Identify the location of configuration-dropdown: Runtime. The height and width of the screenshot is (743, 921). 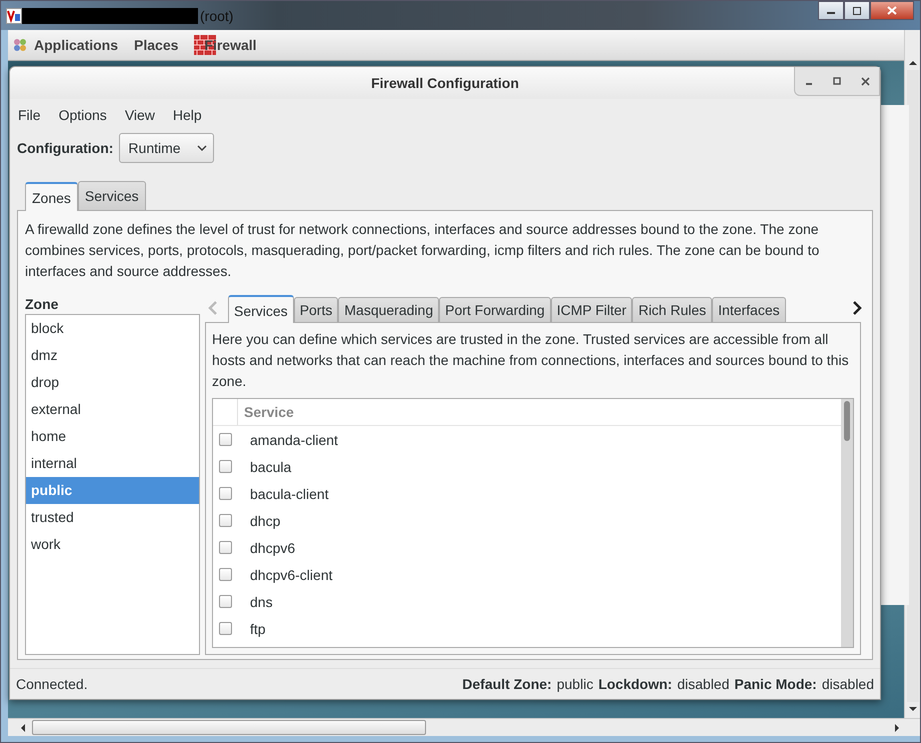
(166, 148).